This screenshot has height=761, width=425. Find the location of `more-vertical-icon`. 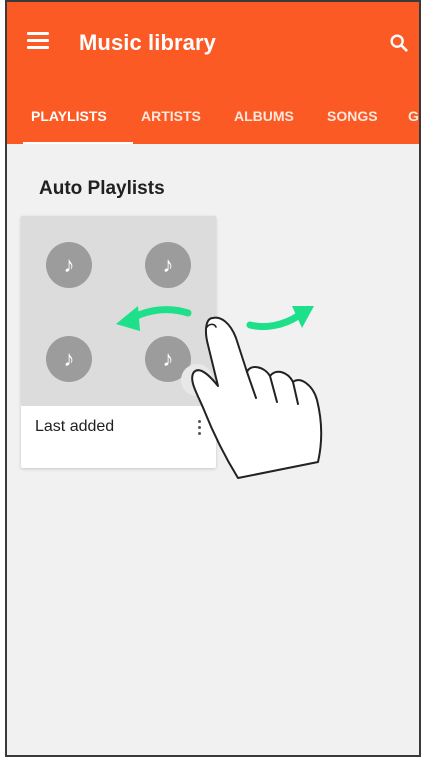

more-vertical-icon is located at coordinates (200, 430).